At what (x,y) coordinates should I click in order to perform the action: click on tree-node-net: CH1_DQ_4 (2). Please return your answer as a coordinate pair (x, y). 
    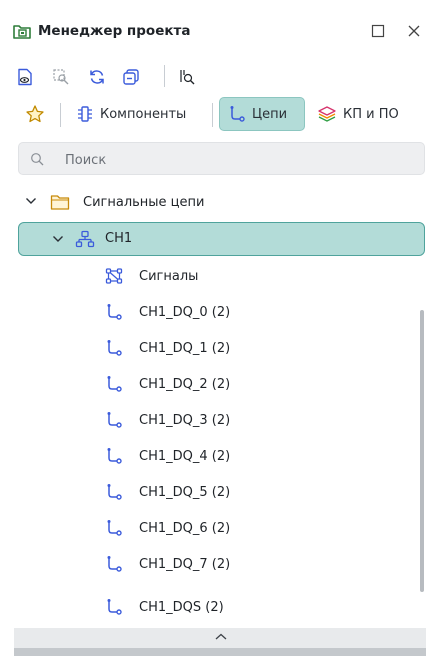
    Looking at the image, I should click on (213, 456).